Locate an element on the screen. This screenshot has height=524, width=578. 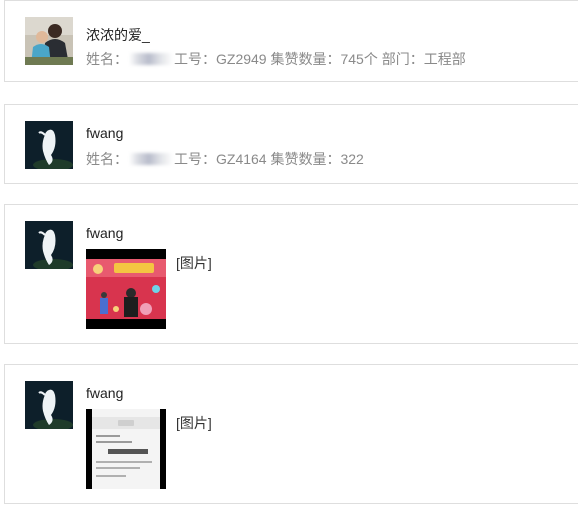
user-info-line: 姓名： 工号：GZ2949 集赞数量：745个 部门：工程部 is located at coordinates (276, 59).